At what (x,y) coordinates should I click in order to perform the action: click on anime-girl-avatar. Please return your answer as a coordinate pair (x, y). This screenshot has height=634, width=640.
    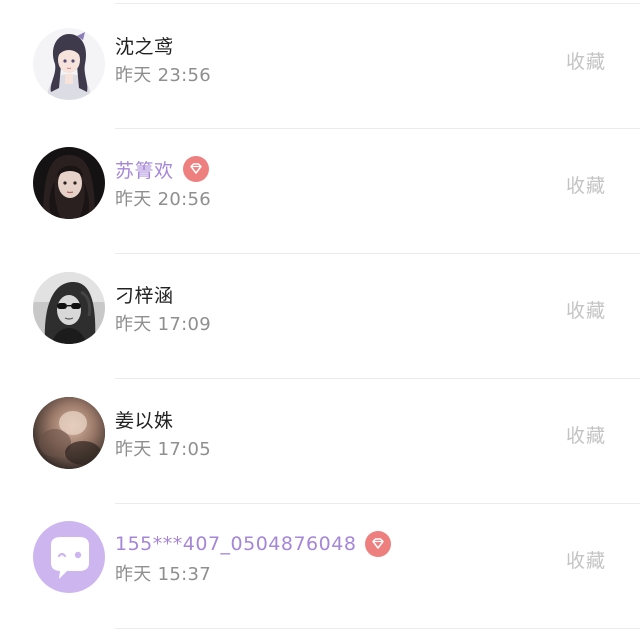
    Looking at the image, I should click on (69, 64).